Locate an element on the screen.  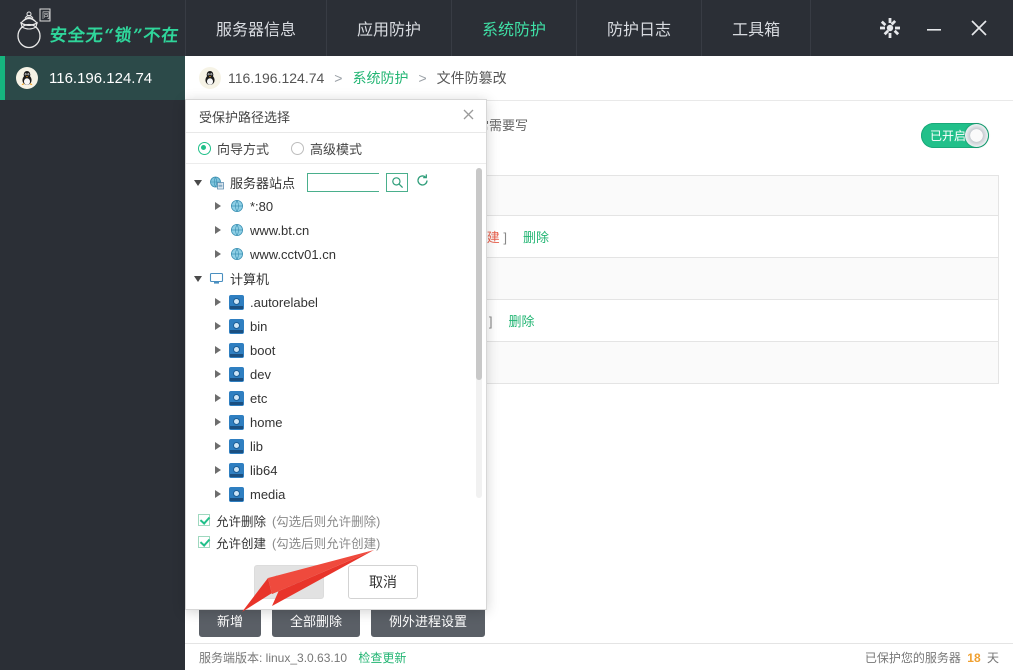
radio-advanced-label: 高级模式 is located at coordinates (336, 149).